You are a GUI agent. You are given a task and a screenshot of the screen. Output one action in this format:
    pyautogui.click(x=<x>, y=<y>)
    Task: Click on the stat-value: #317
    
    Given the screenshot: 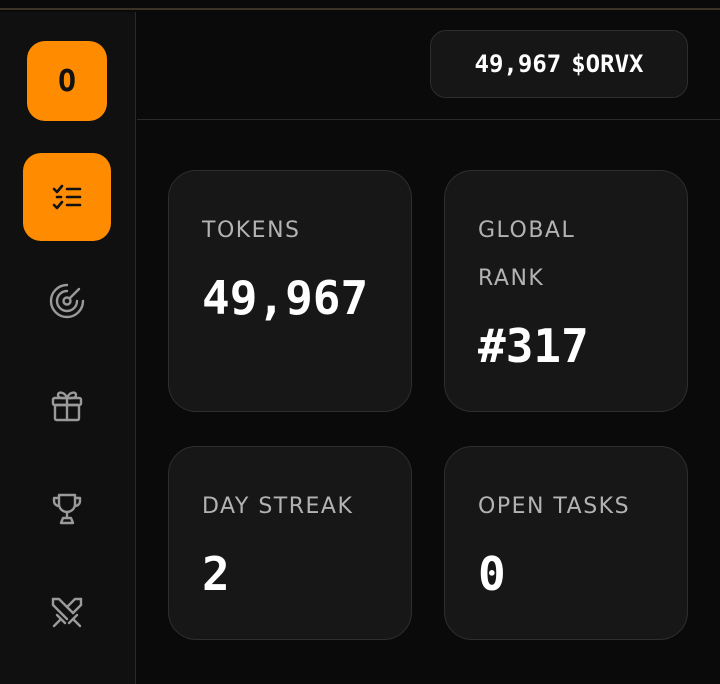 What is the action you would take?
    pyautogui.click(x=533, y=346)
    